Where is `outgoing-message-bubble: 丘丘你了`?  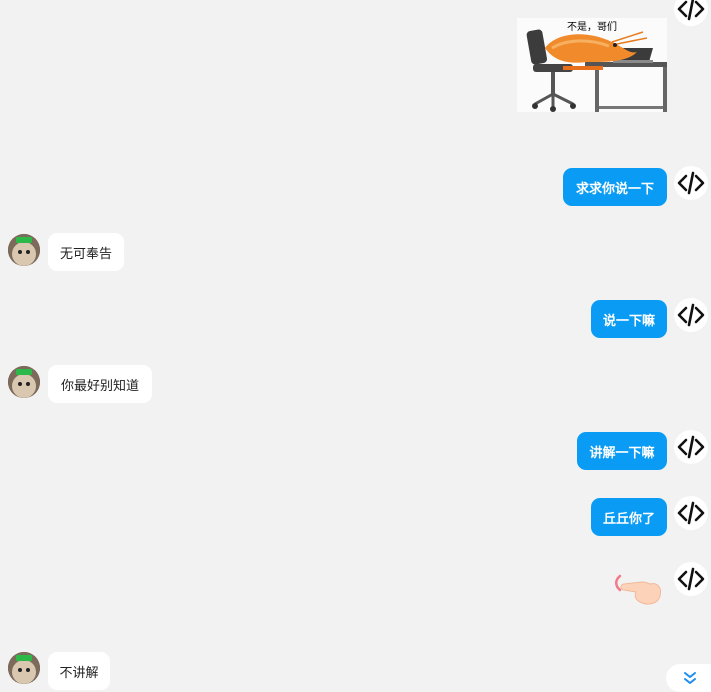
outgoing-message-bubble: 丘丘你了 is located at coordinates (629, 517).